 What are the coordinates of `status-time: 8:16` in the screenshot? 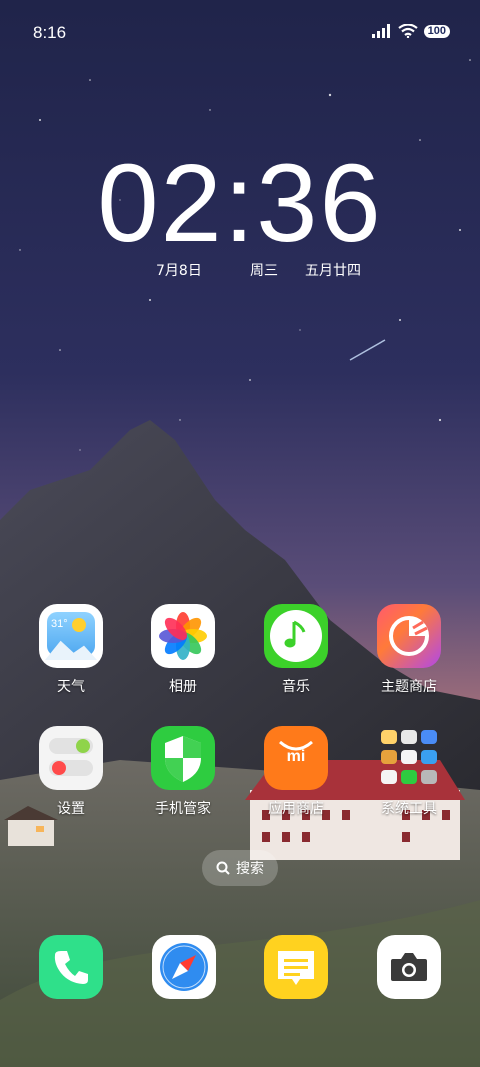 It's located at (50, 32).